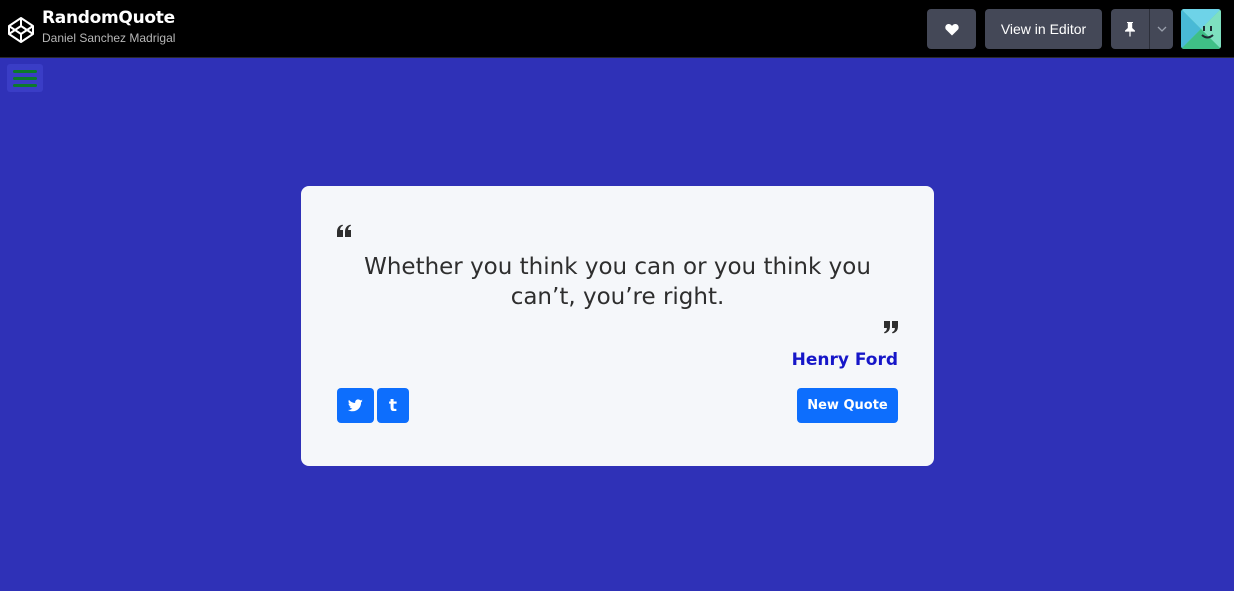  I want to click on pen-author: Daniel Sanchez Madrigal, so click(108, 38).